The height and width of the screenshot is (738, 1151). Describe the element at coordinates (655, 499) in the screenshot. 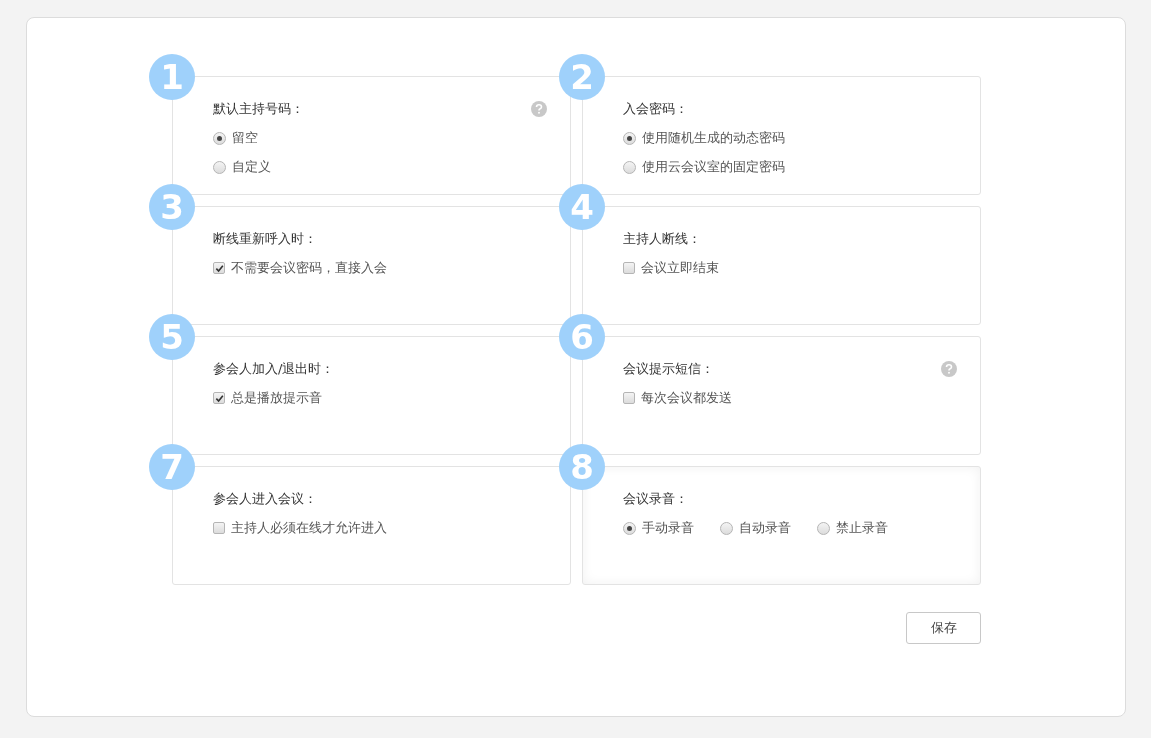

I see `setting-label: 会议录音：` at that location.